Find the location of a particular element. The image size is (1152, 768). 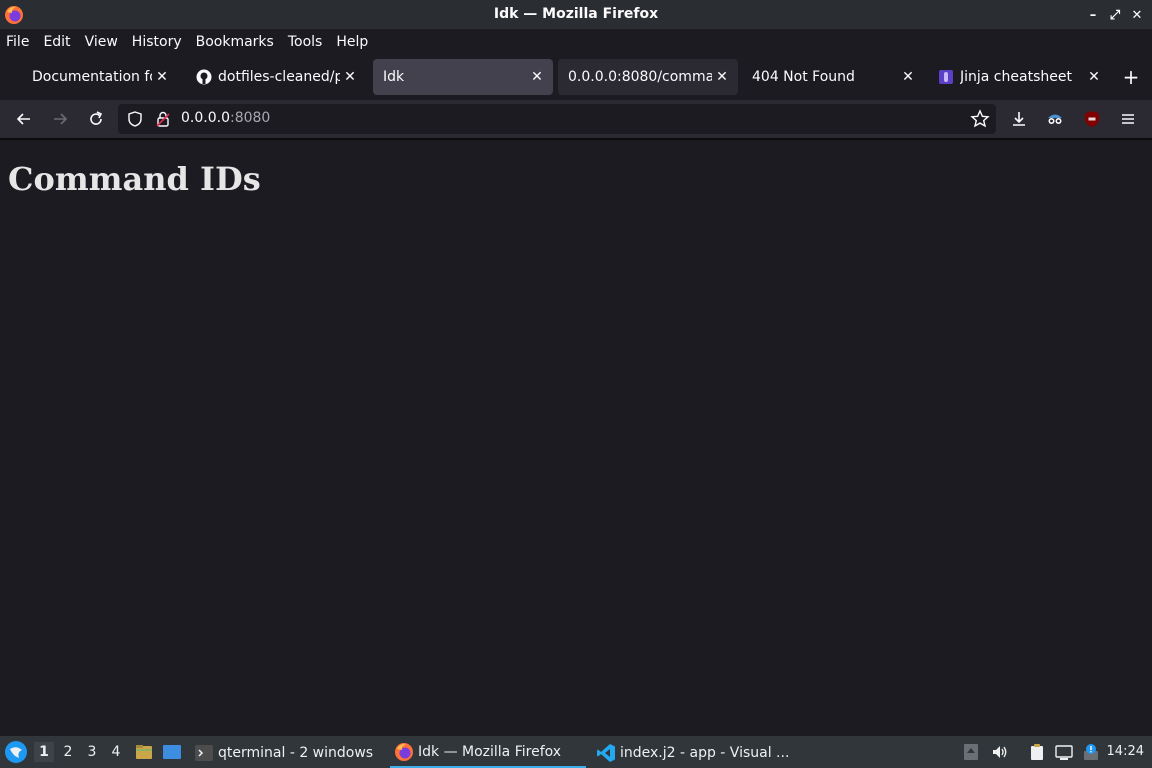

lock-icon is located at coordinates (163, 119).